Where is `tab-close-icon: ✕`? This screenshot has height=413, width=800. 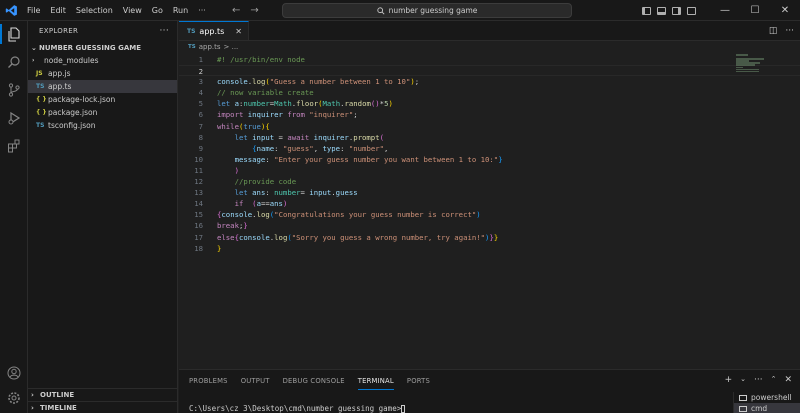 tab-close-icon: ✕ is located at coordinates (238, 31).